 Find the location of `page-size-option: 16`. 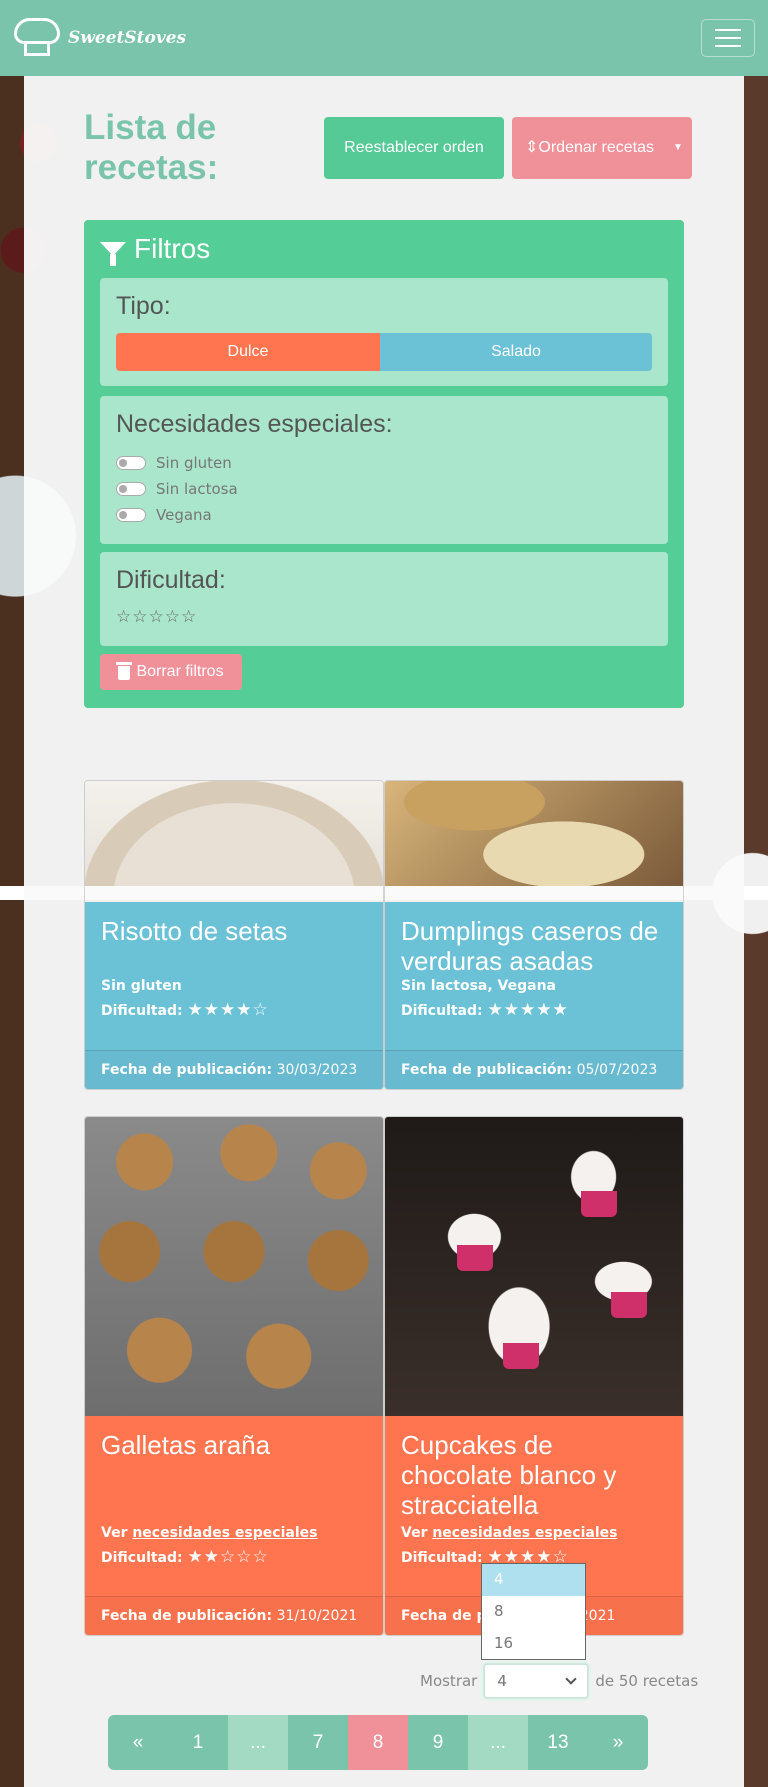

page-size-option: 16 is located at coordinates (533, 1644).